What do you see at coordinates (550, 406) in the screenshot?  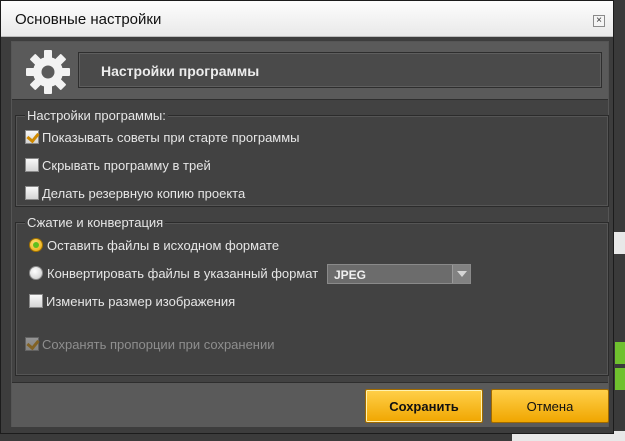 I see `cancel-button: Отмена` at bounding box center [550, 406].